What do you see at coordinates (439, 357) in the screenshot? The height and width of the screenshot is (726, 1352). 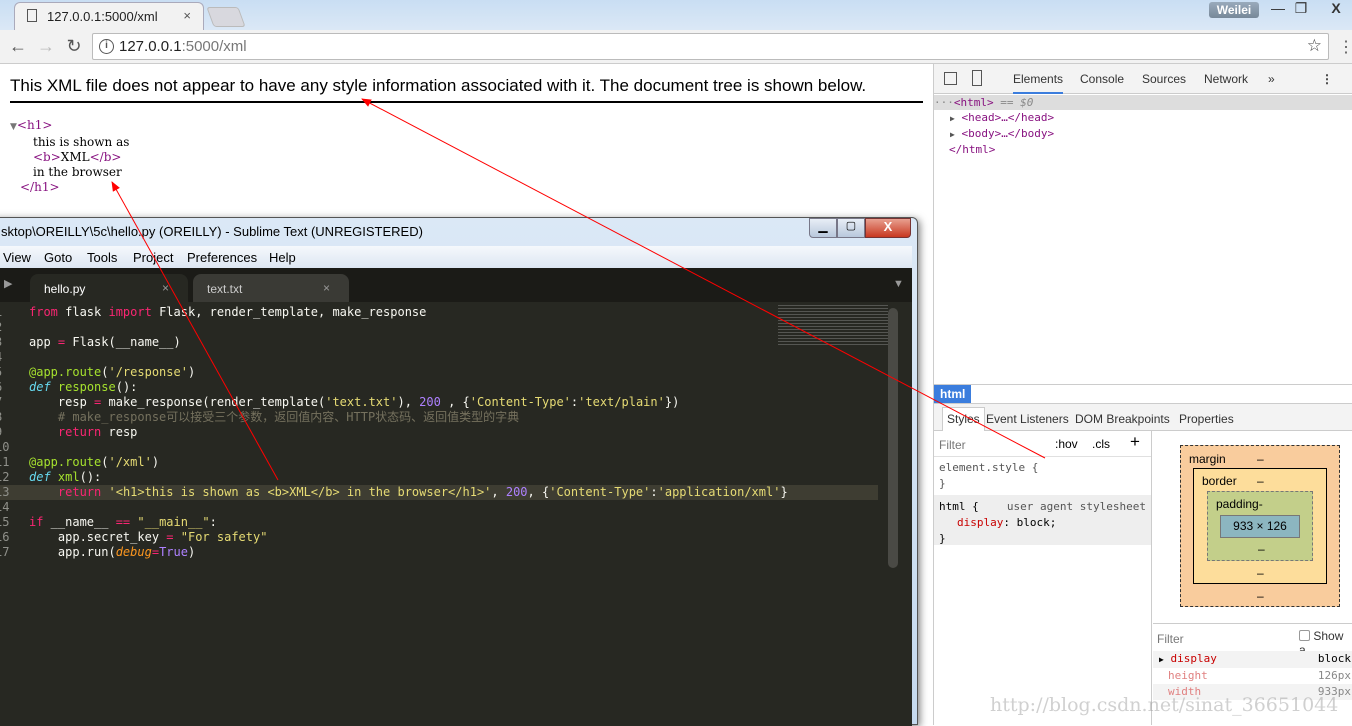 I see `code-line: 4` at bounding box center [439, 357].